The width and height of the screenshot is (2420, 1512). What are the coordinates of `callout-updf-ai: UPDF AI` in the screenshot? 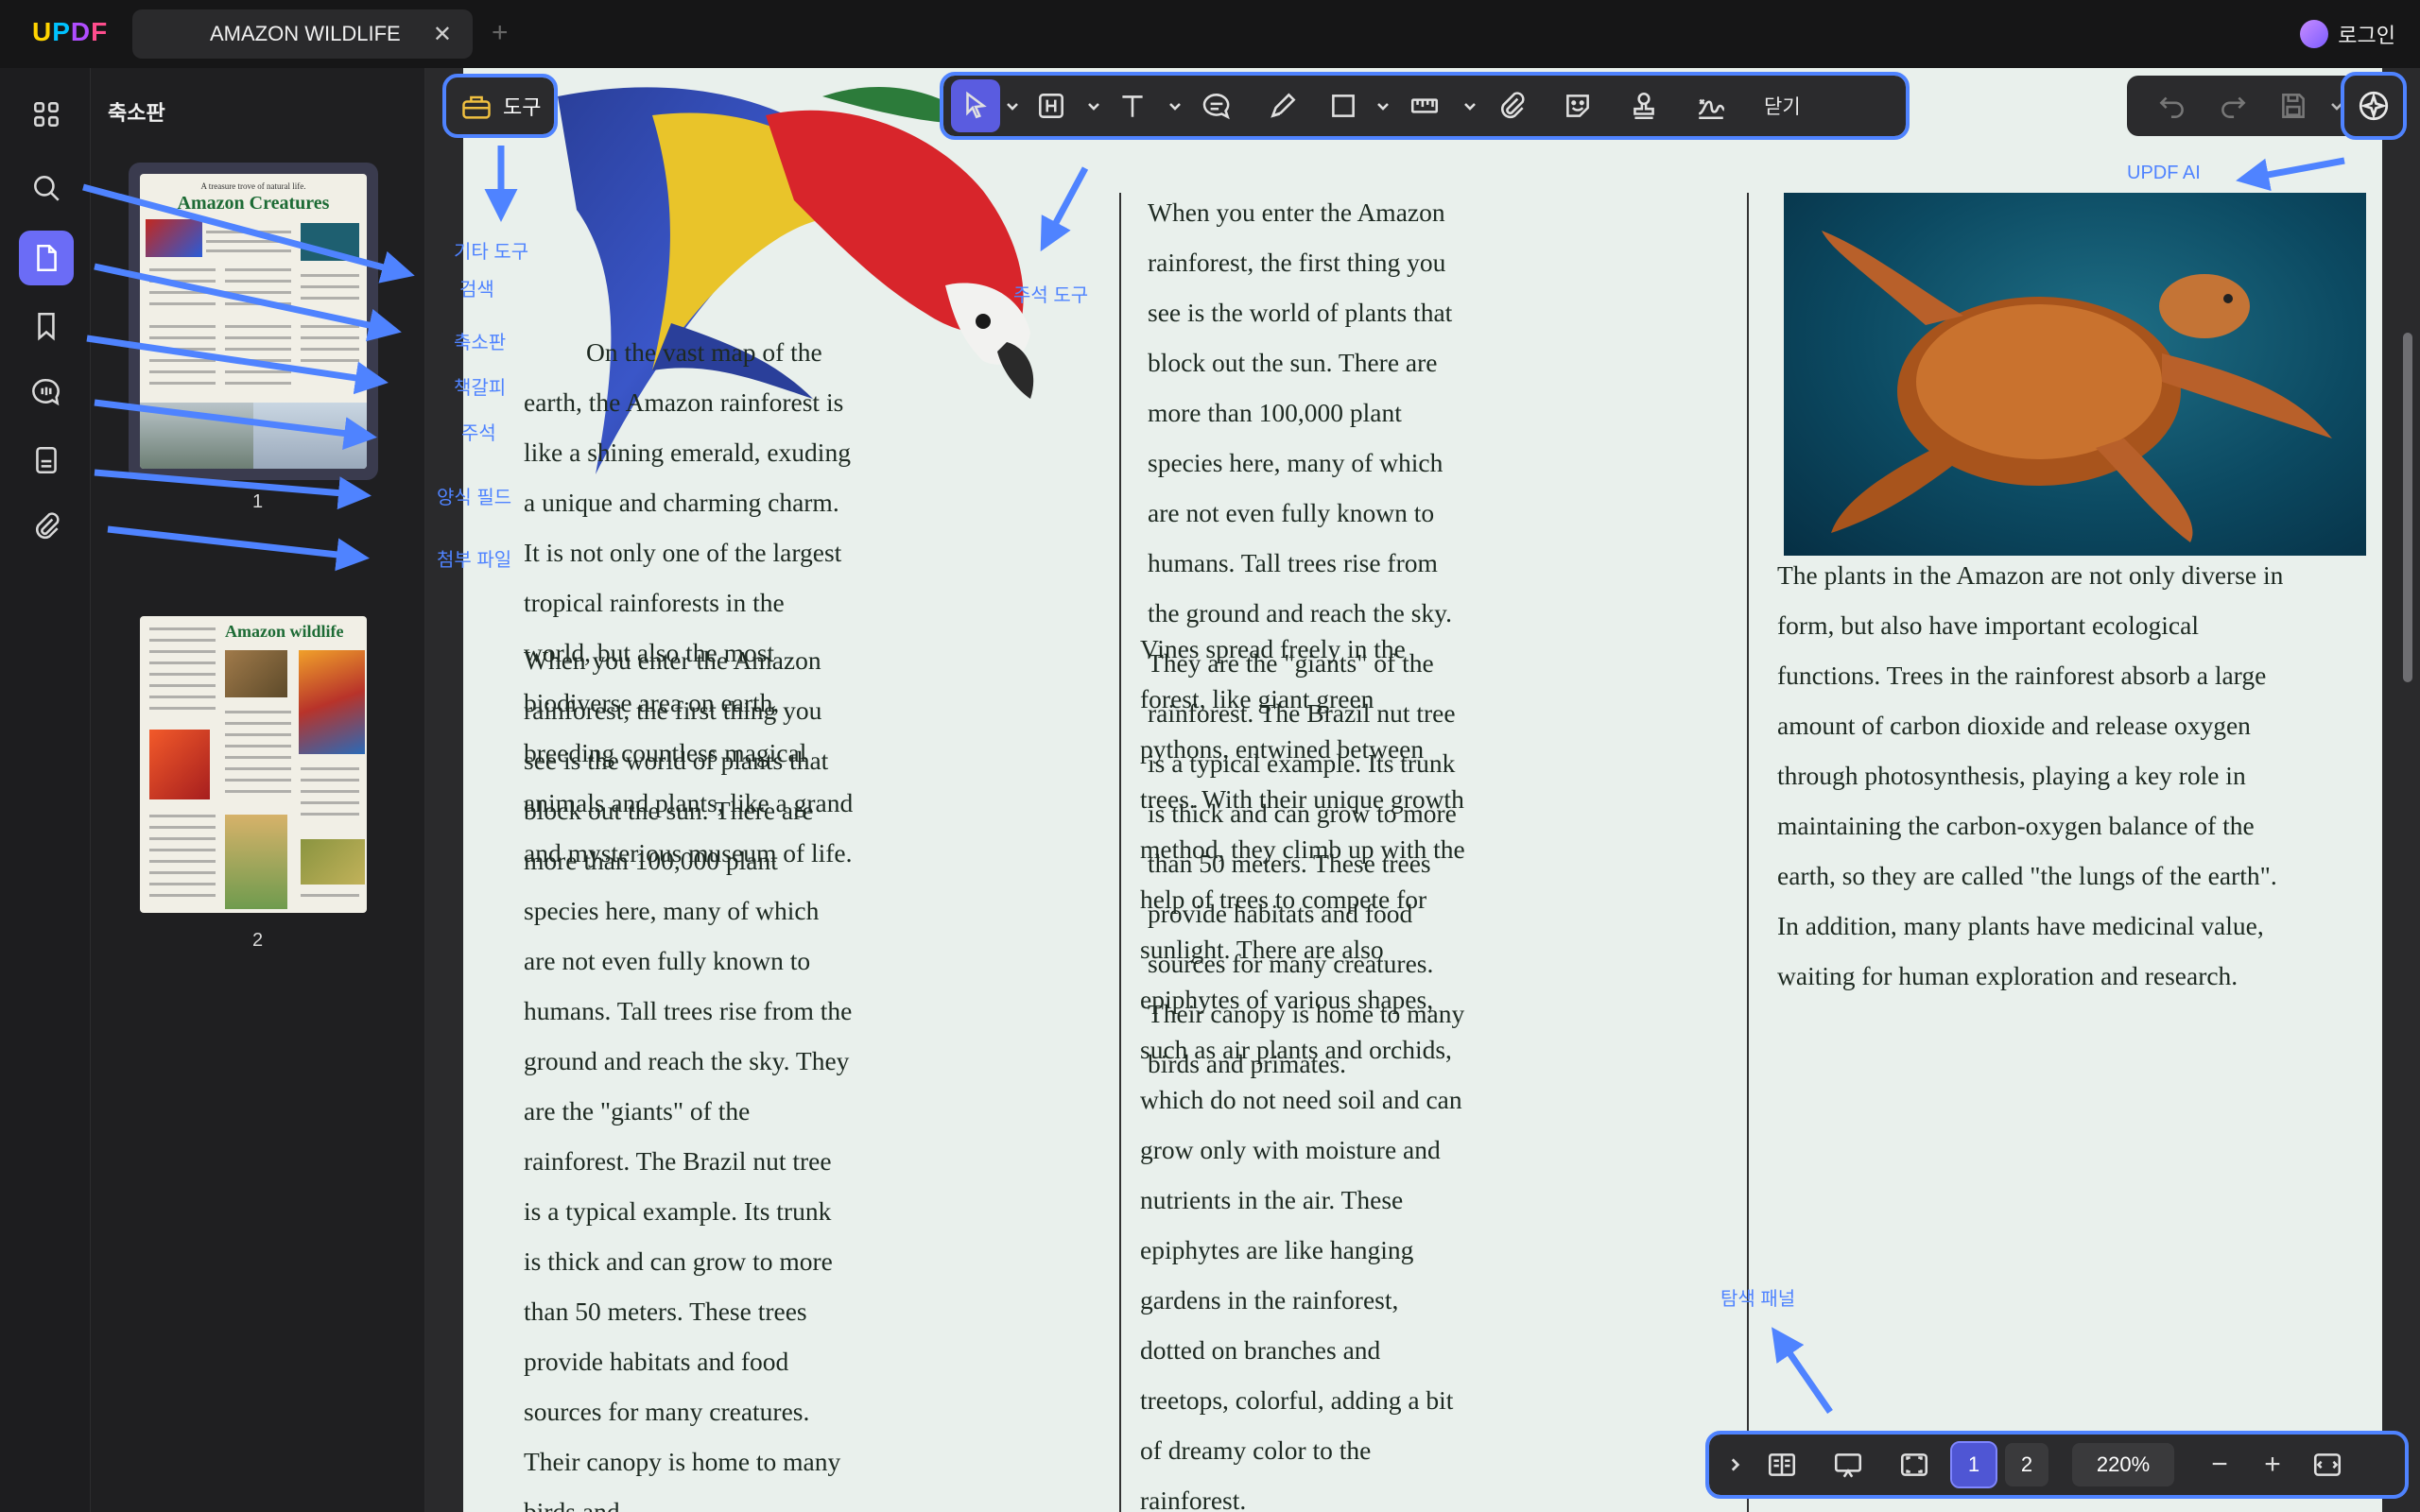 It's located at (2164, 173).